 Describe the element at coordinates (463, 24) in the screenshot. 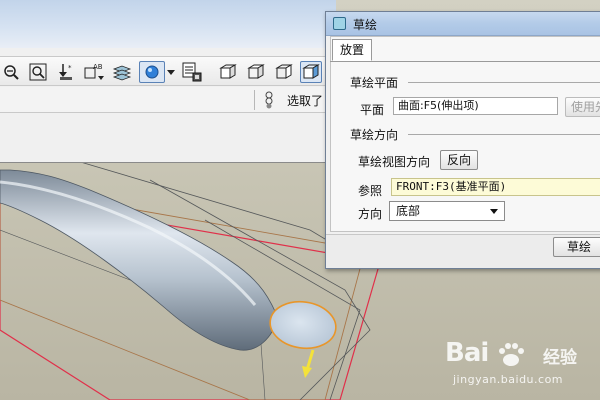

I see `dialog-title-bar: 草绘` at that location.